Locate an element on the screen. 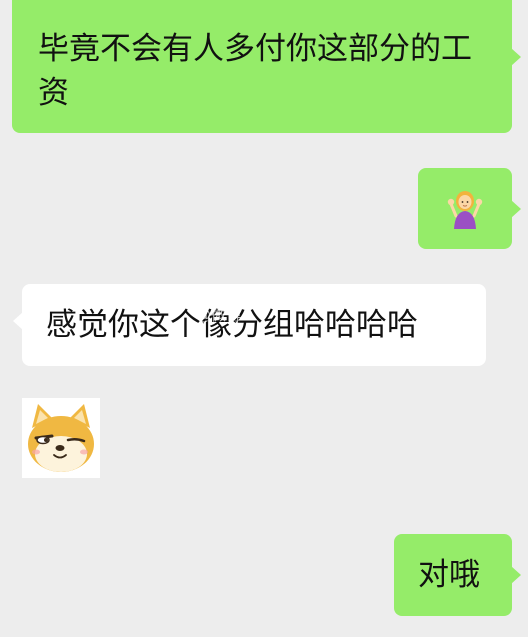 Image resolution: width=528 pixels, height=637 pixels. person-shrugging-emoji is located at coordinates (465, 209).